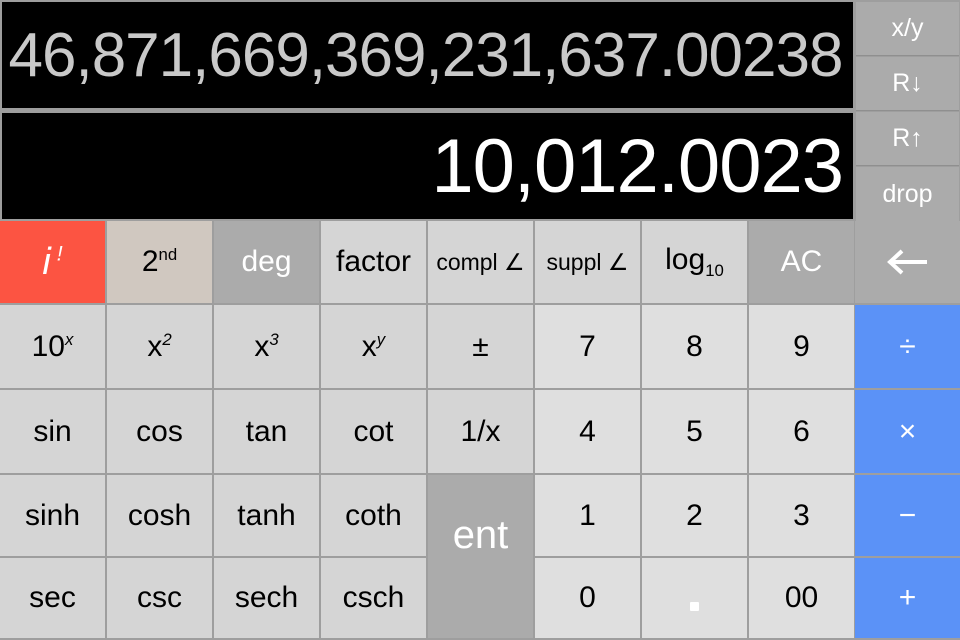 This screenshot has height=640, width=960. I want to click on backspace-arrow-icon, so click(908, 262).